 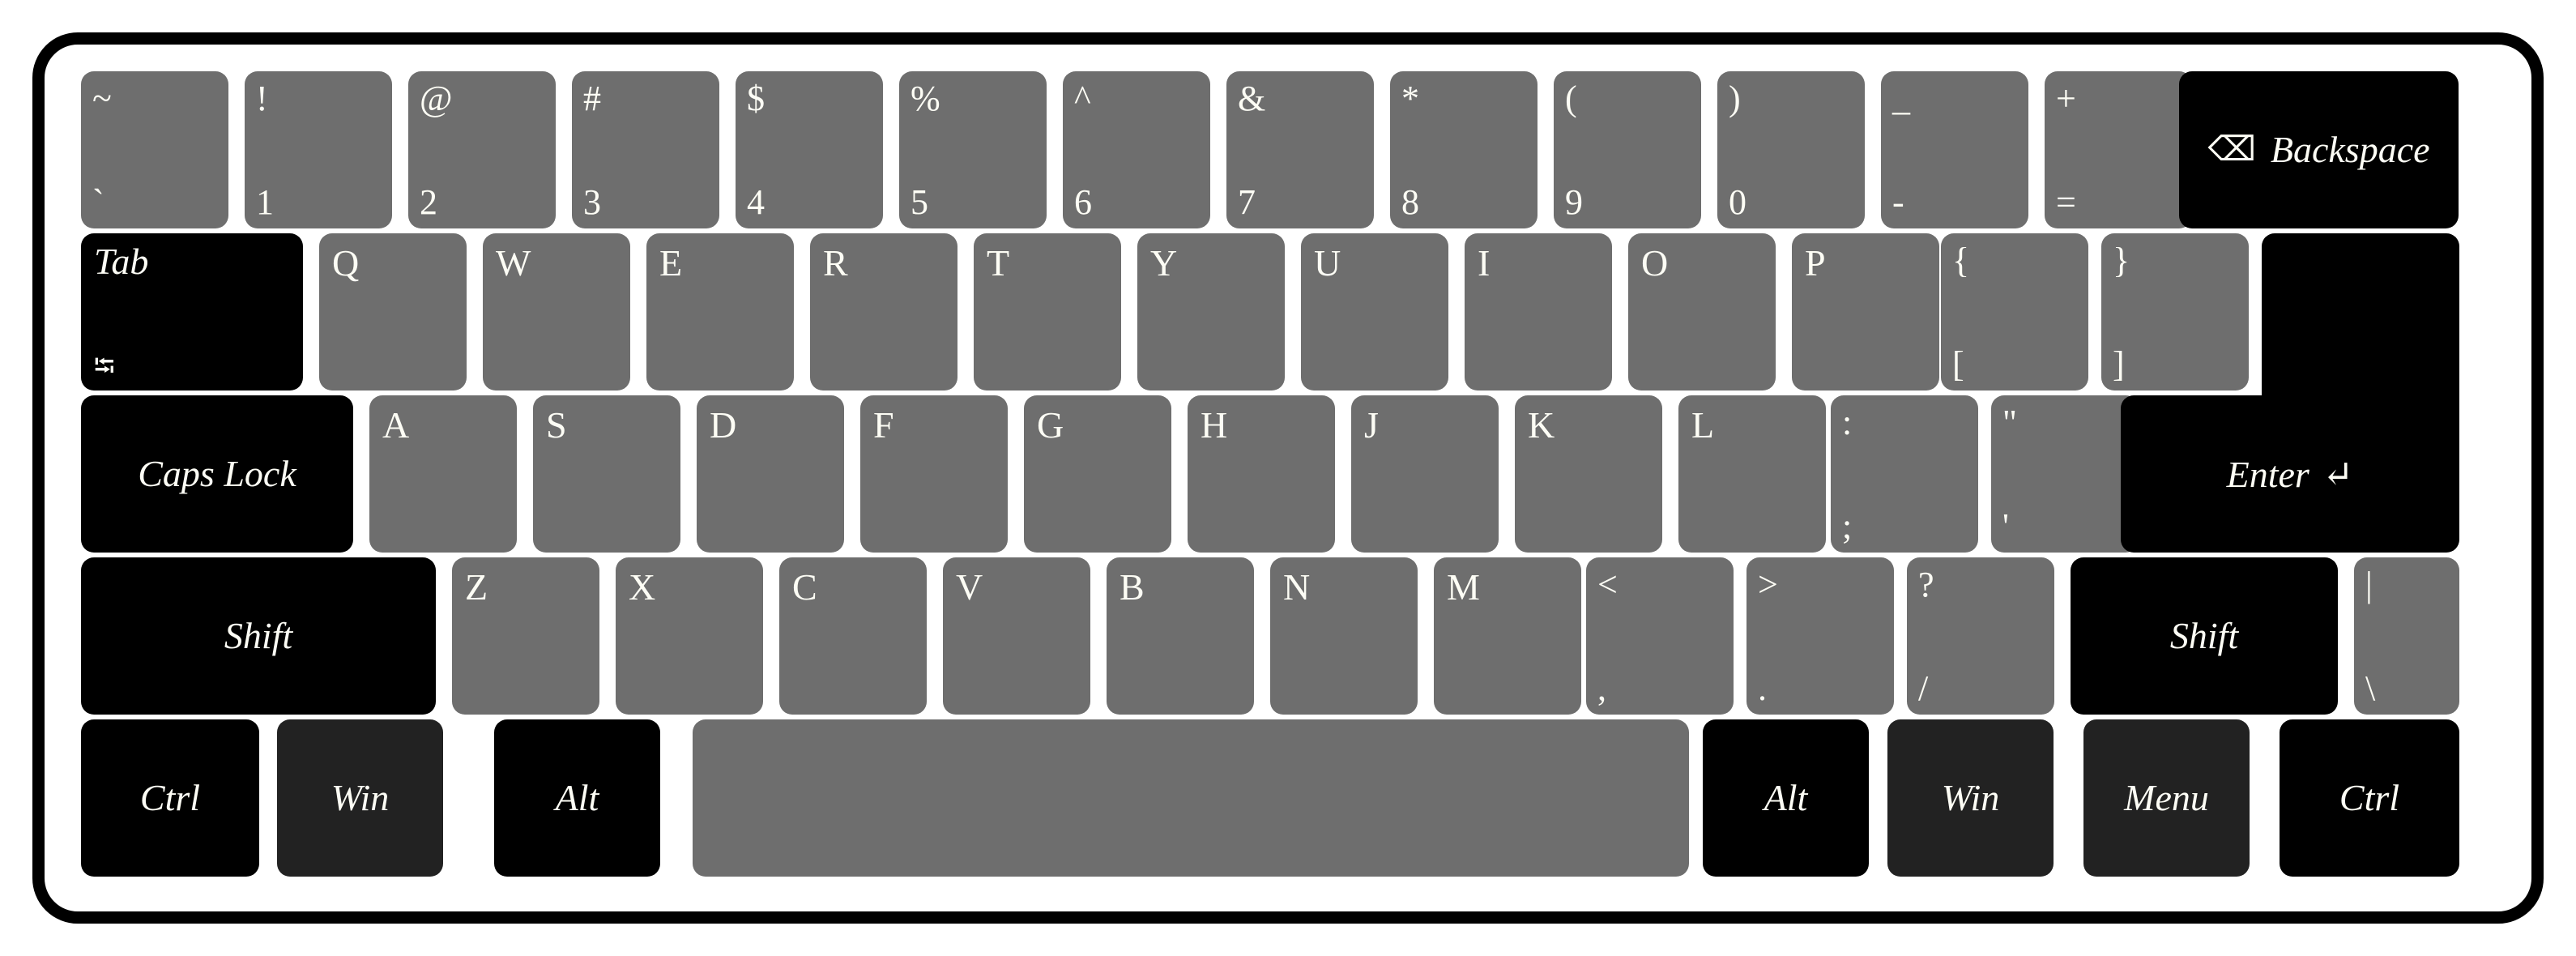 What do you see at coordinates (2175, 312) in the screenshot?
I see `key-bracketright: }]` at bounding box center [2175, 312].